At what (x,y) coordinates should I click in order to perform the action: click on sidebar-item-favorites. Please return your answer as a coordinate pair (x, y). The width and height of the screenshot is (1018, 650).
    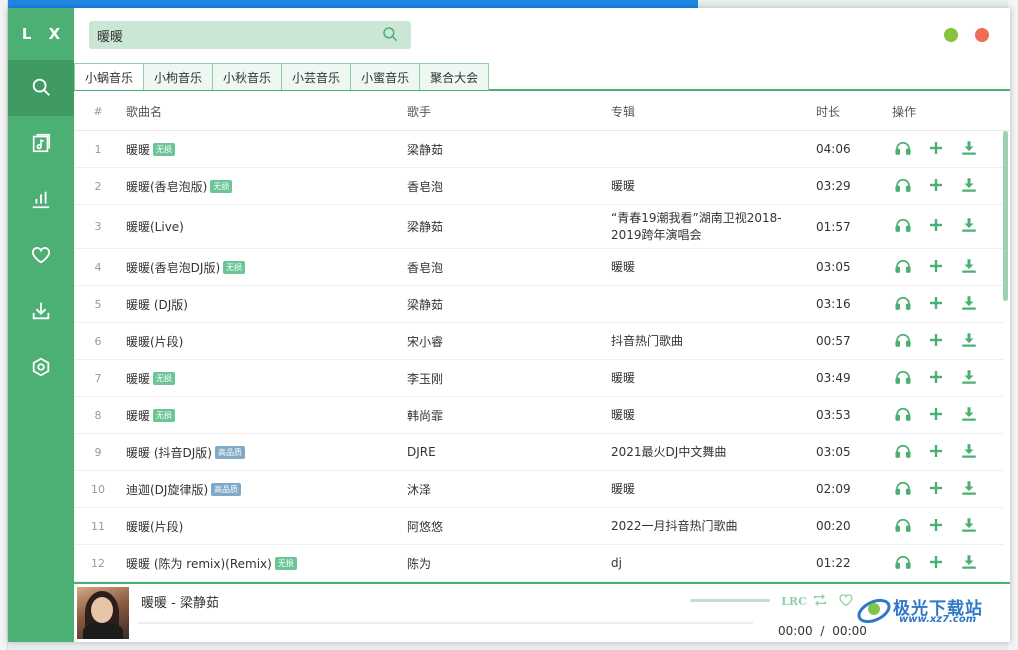
    Looking at the image, I should click on (41, 256).